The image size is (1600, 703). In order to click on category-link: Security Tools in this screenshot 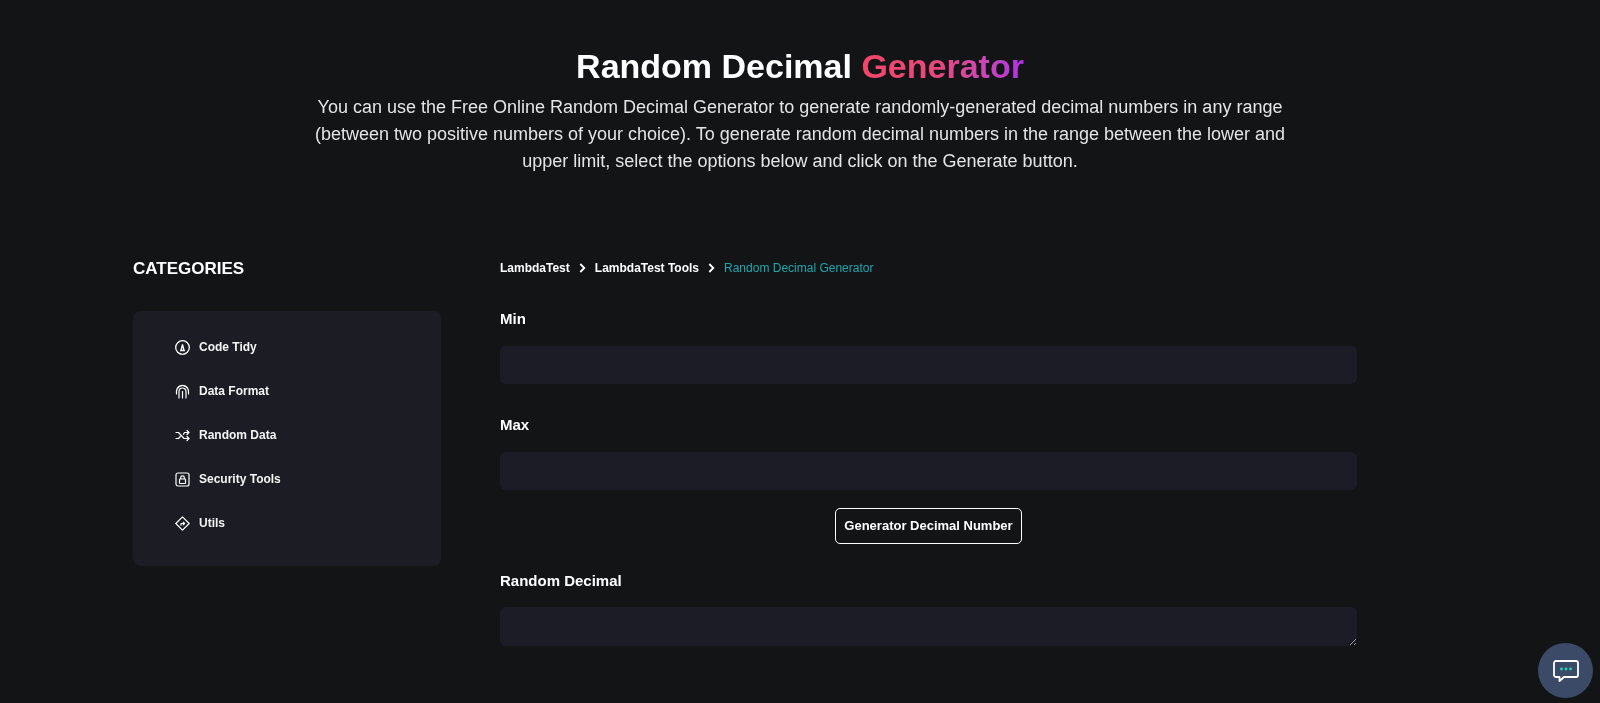, I will do `click(228, 479)`.